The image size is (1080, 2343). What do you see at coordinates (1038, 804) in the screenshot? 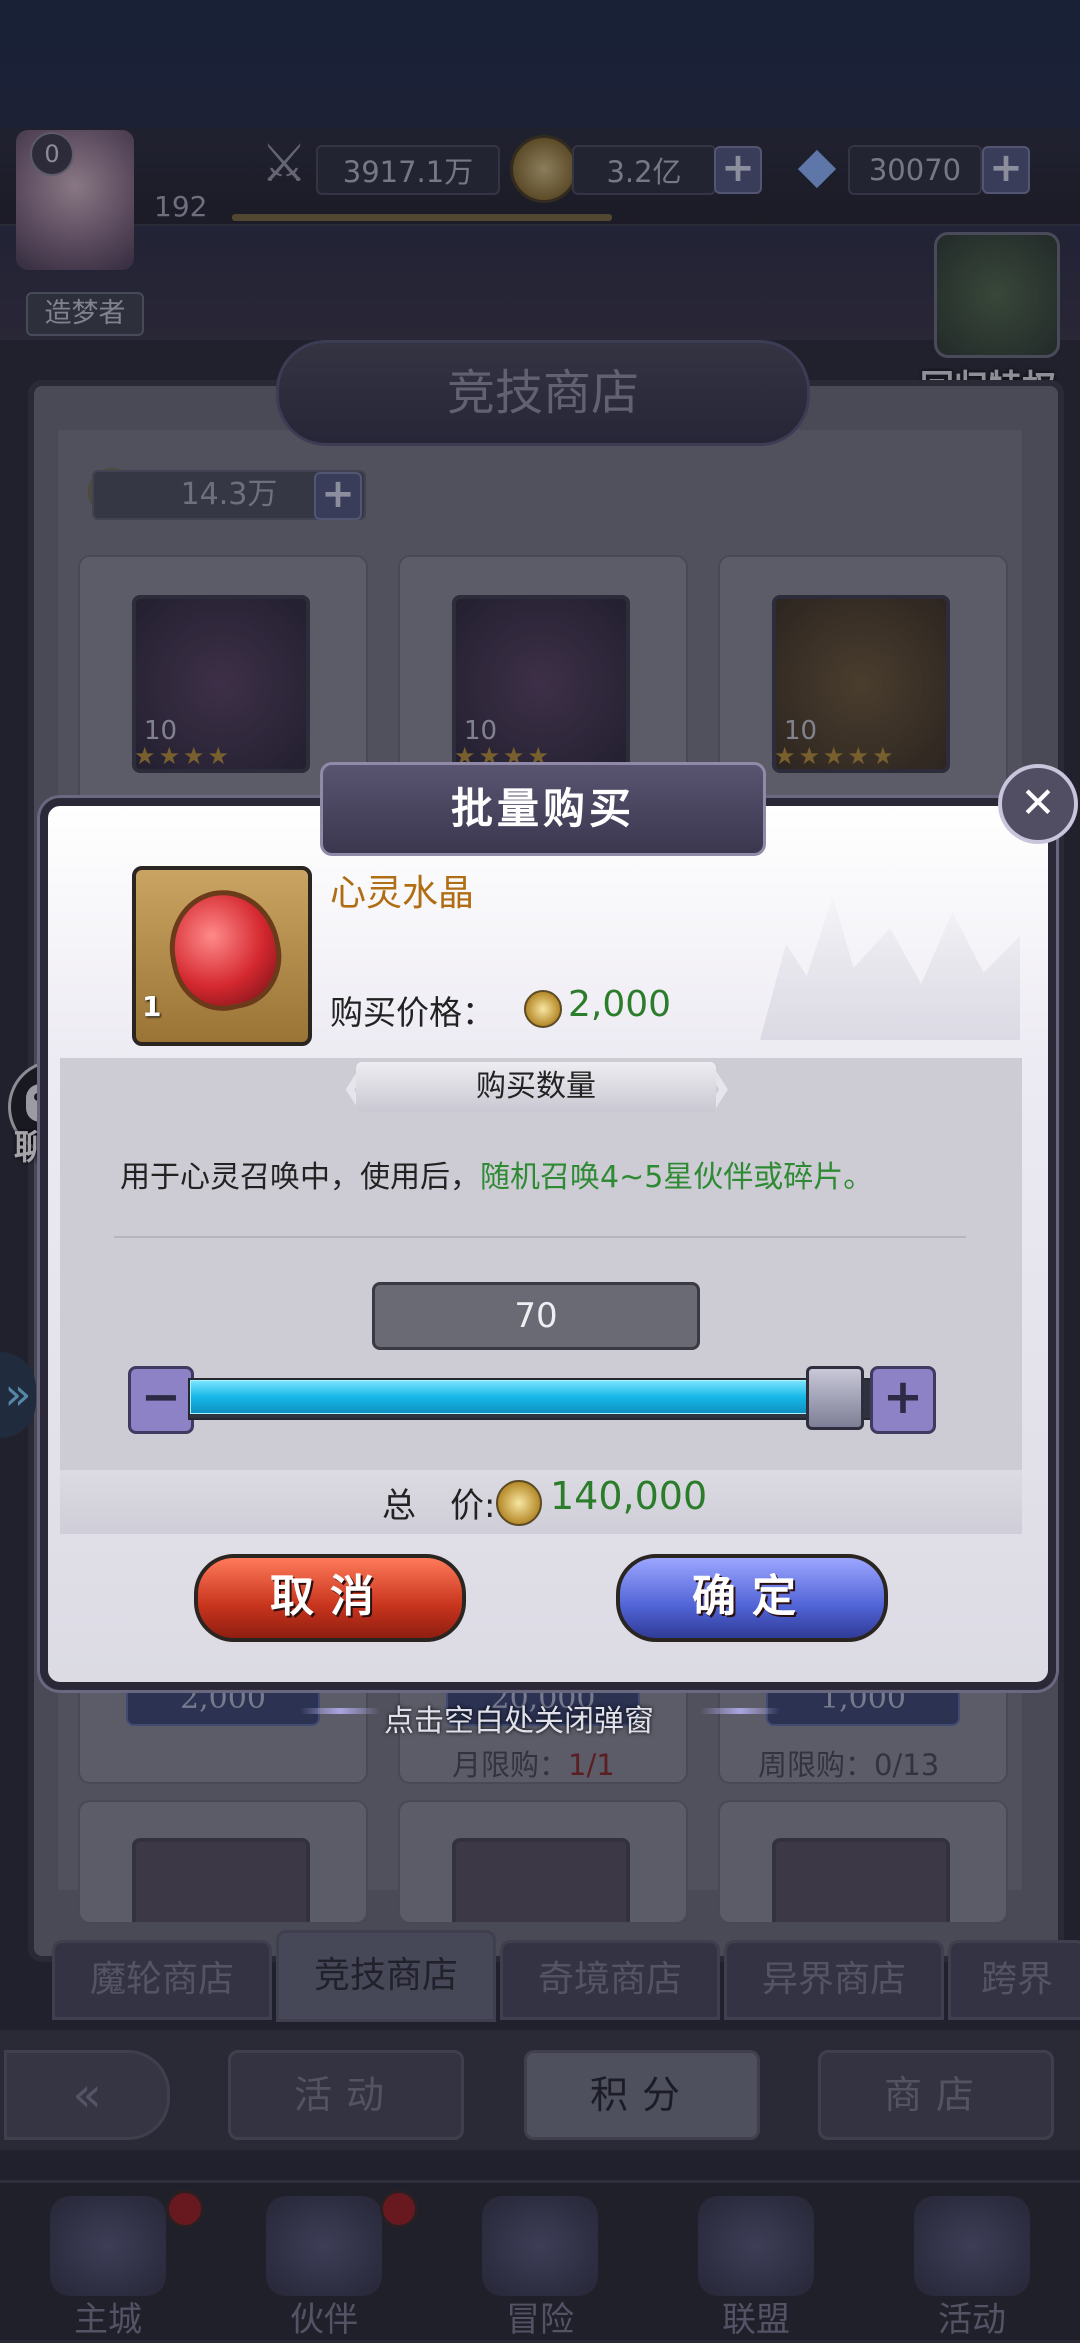
I see `close-icon: ✕` at bounding box center [1038, 804].